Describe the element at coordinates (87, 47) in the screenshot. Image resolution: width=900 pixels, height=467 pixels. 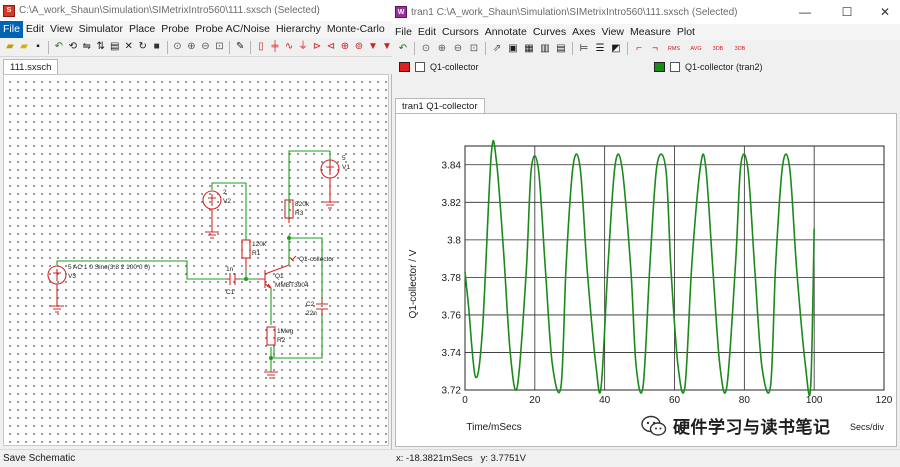
I see `mirror-icon: ⇋` at that location.